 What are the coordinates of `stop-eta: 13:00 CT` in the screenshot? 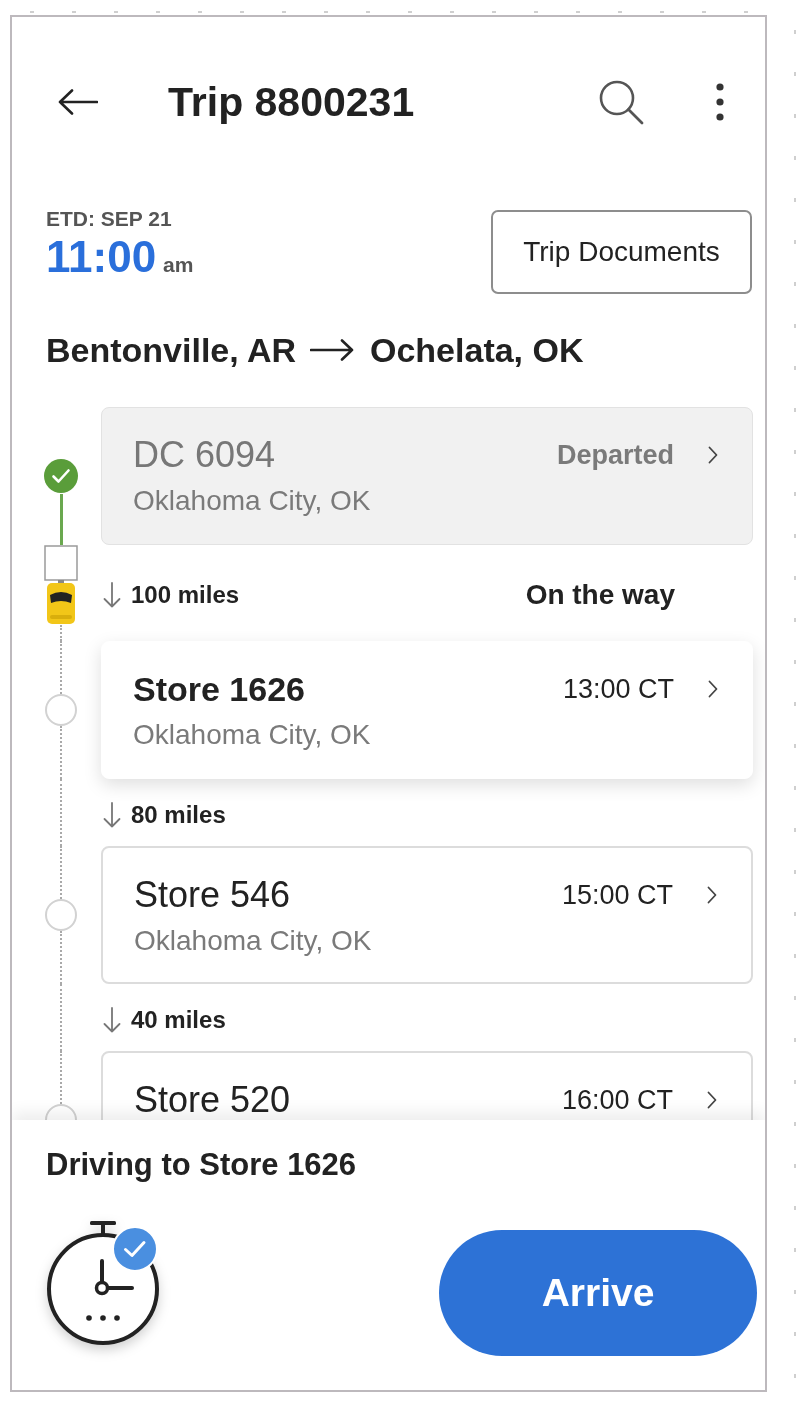 It's located at (618, 689).